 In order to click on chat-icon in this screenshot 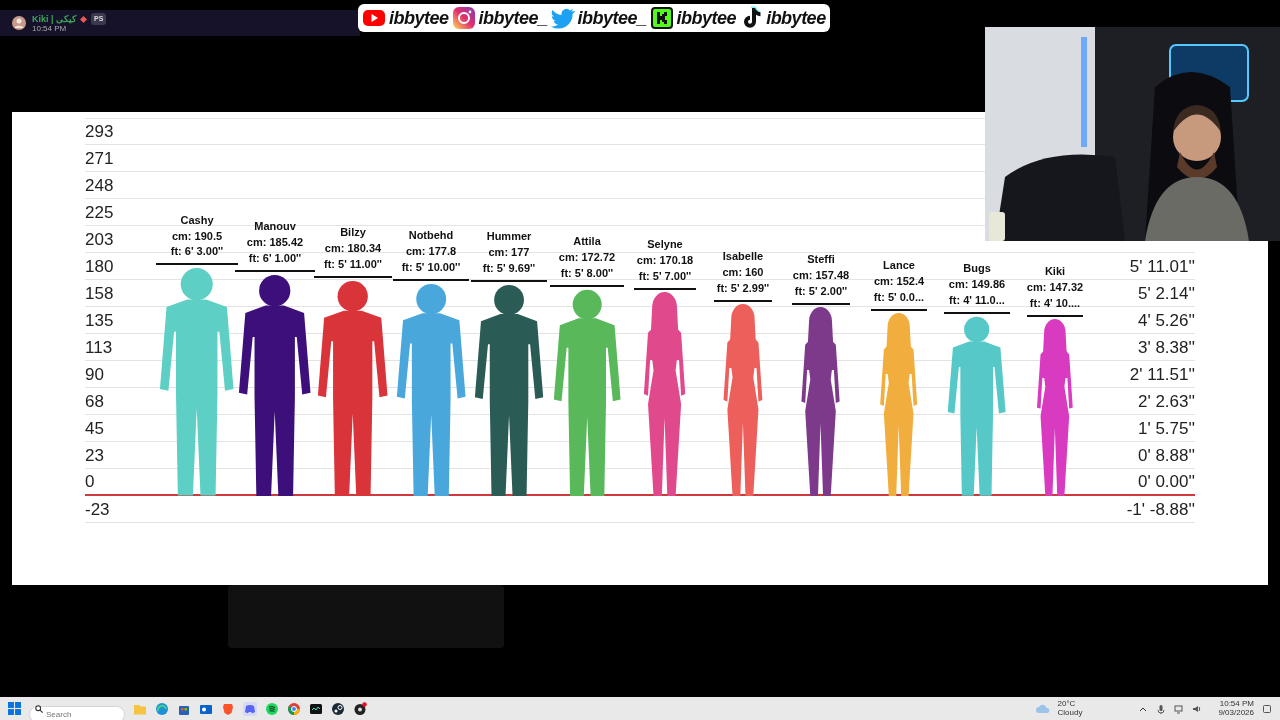, I will do `click(250, 708)`.